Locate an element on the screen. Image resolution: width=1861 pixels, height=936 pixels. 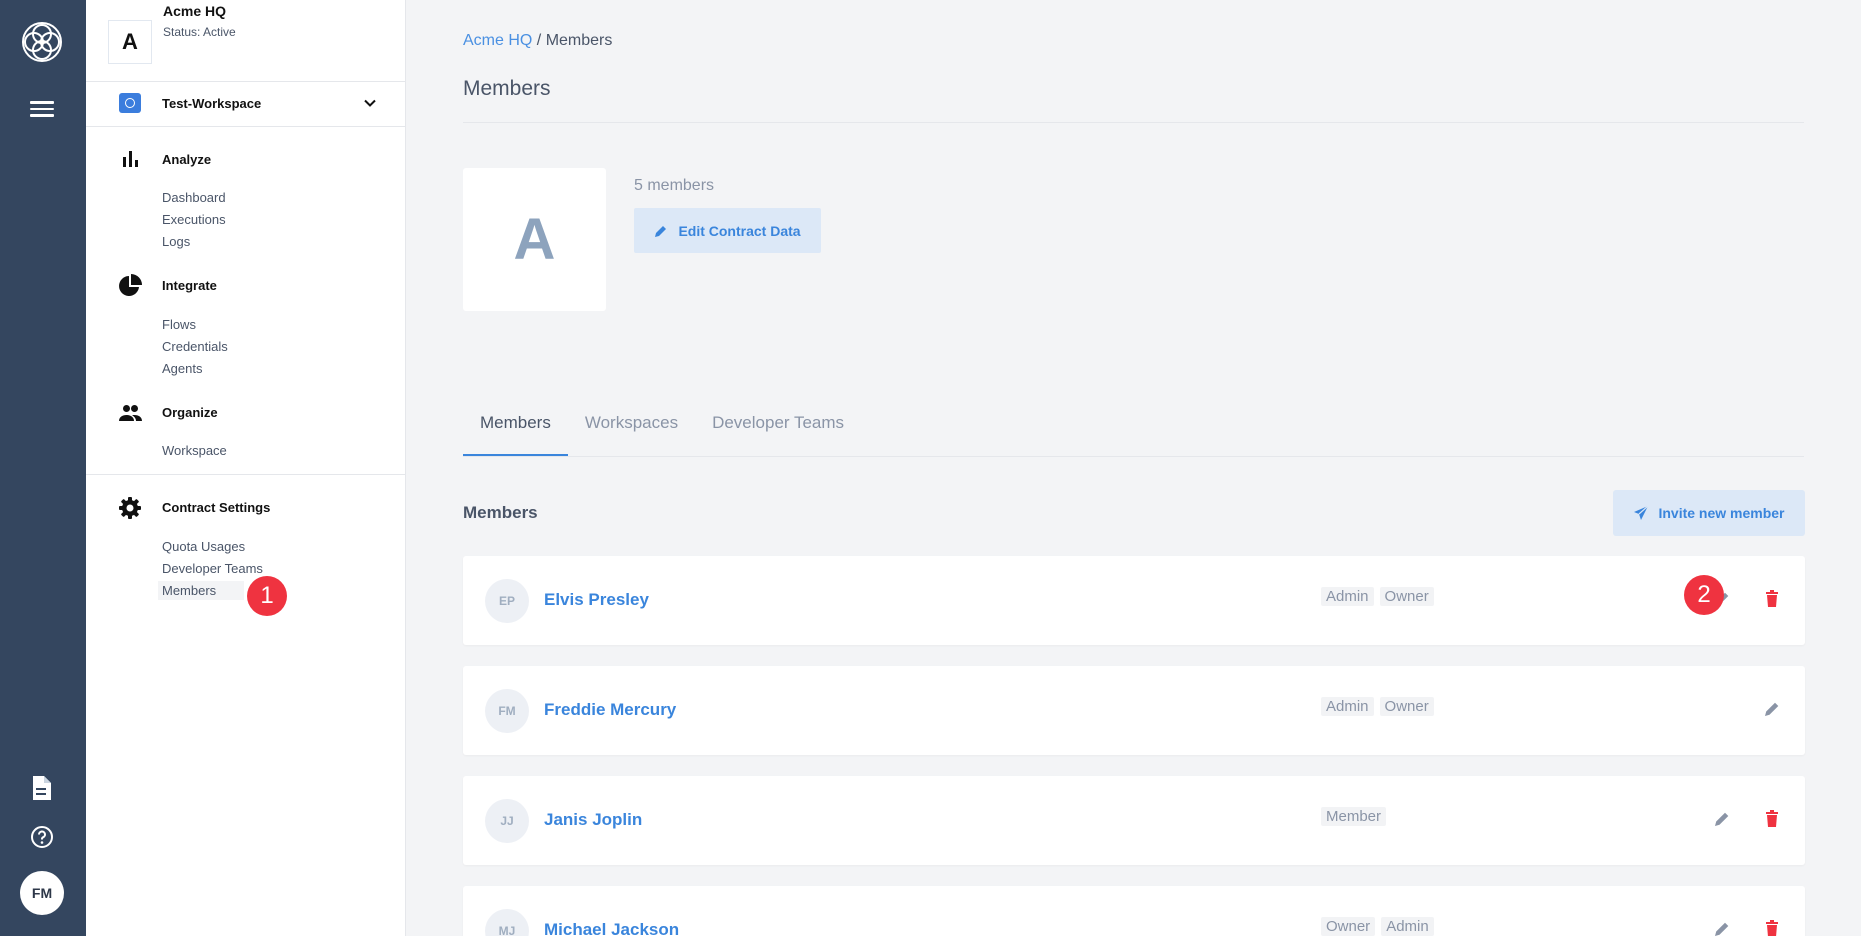
nav-section-analyze: Analyze is located at coordinates (187, 159).